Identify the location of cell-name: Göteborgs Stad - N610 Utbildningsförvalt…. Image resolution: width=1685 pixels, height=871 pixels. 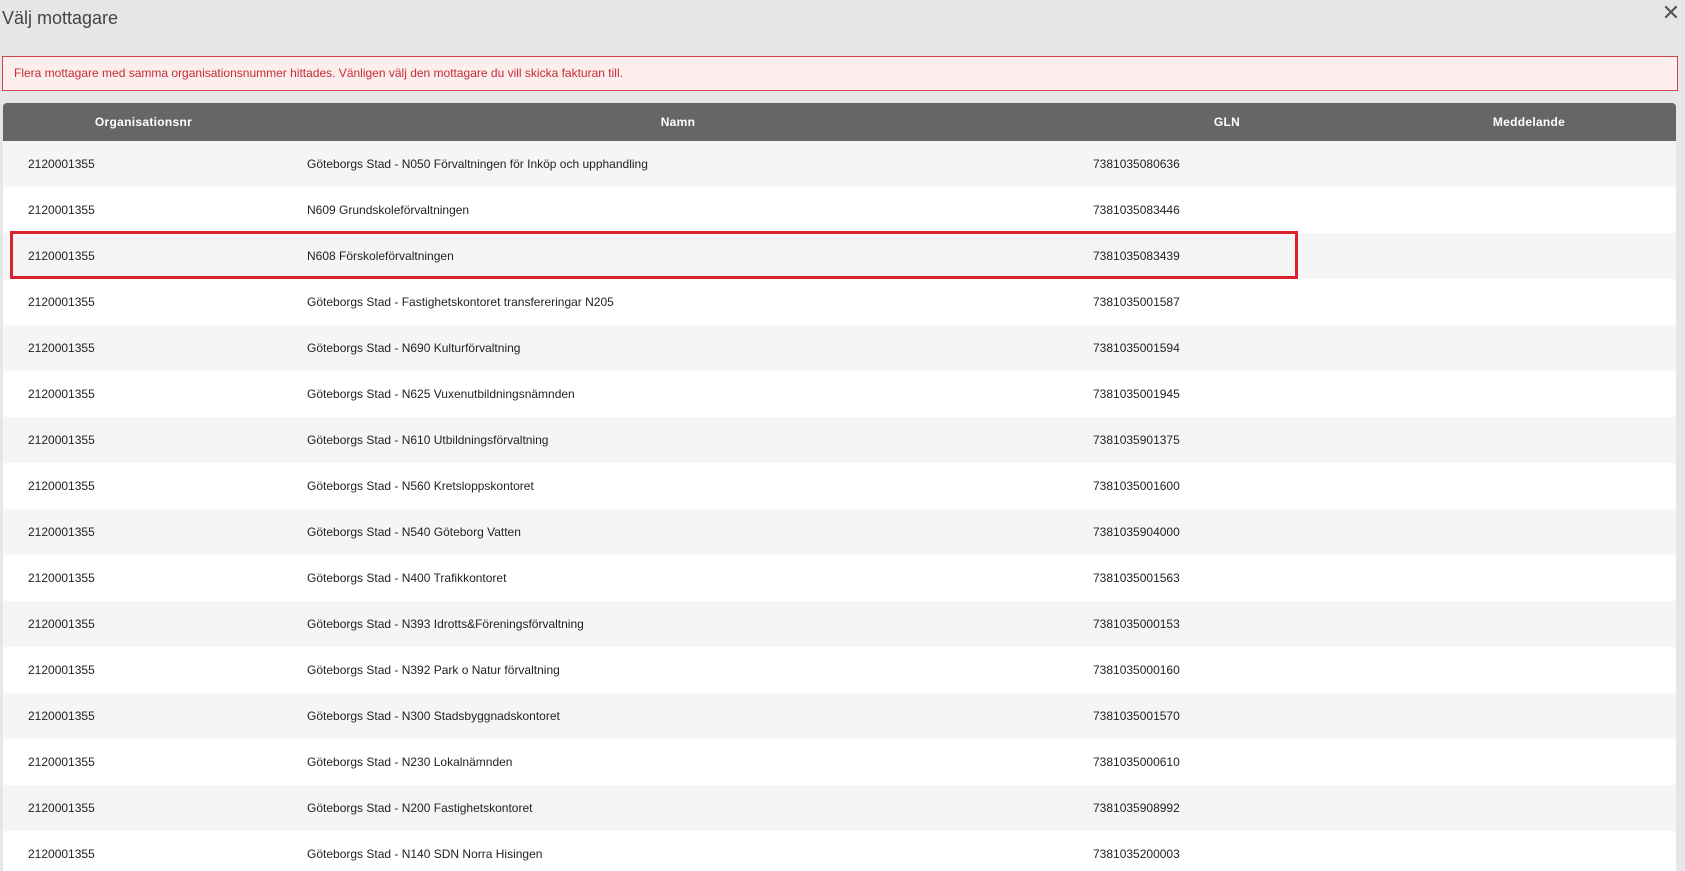
(428, 440).